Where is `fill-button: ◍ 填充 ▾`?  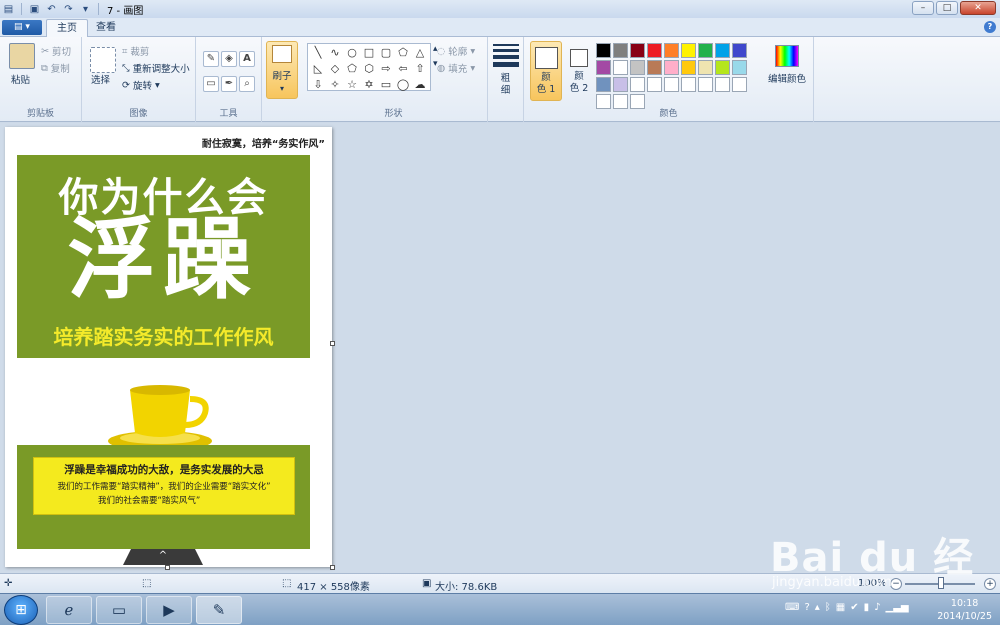
fill-button: ◍ 填充 ▾ is located at coordinates (456, 68).